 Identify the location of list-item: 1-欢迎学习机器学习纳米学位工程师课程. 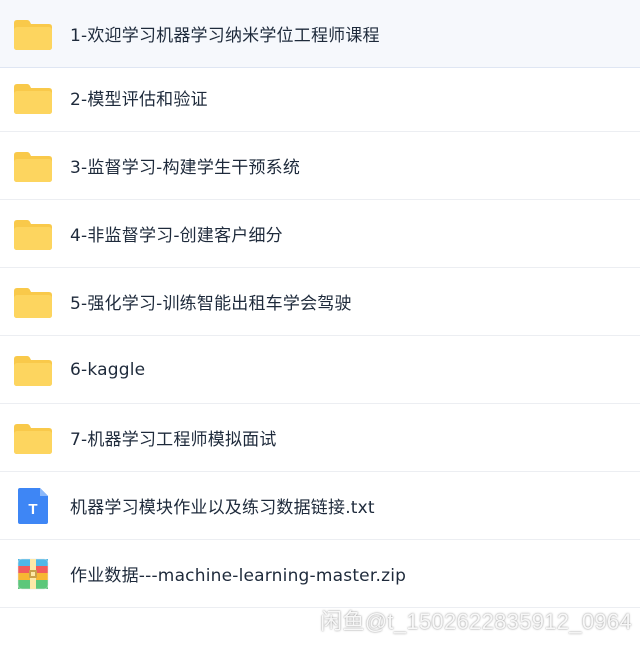
(320, 34).